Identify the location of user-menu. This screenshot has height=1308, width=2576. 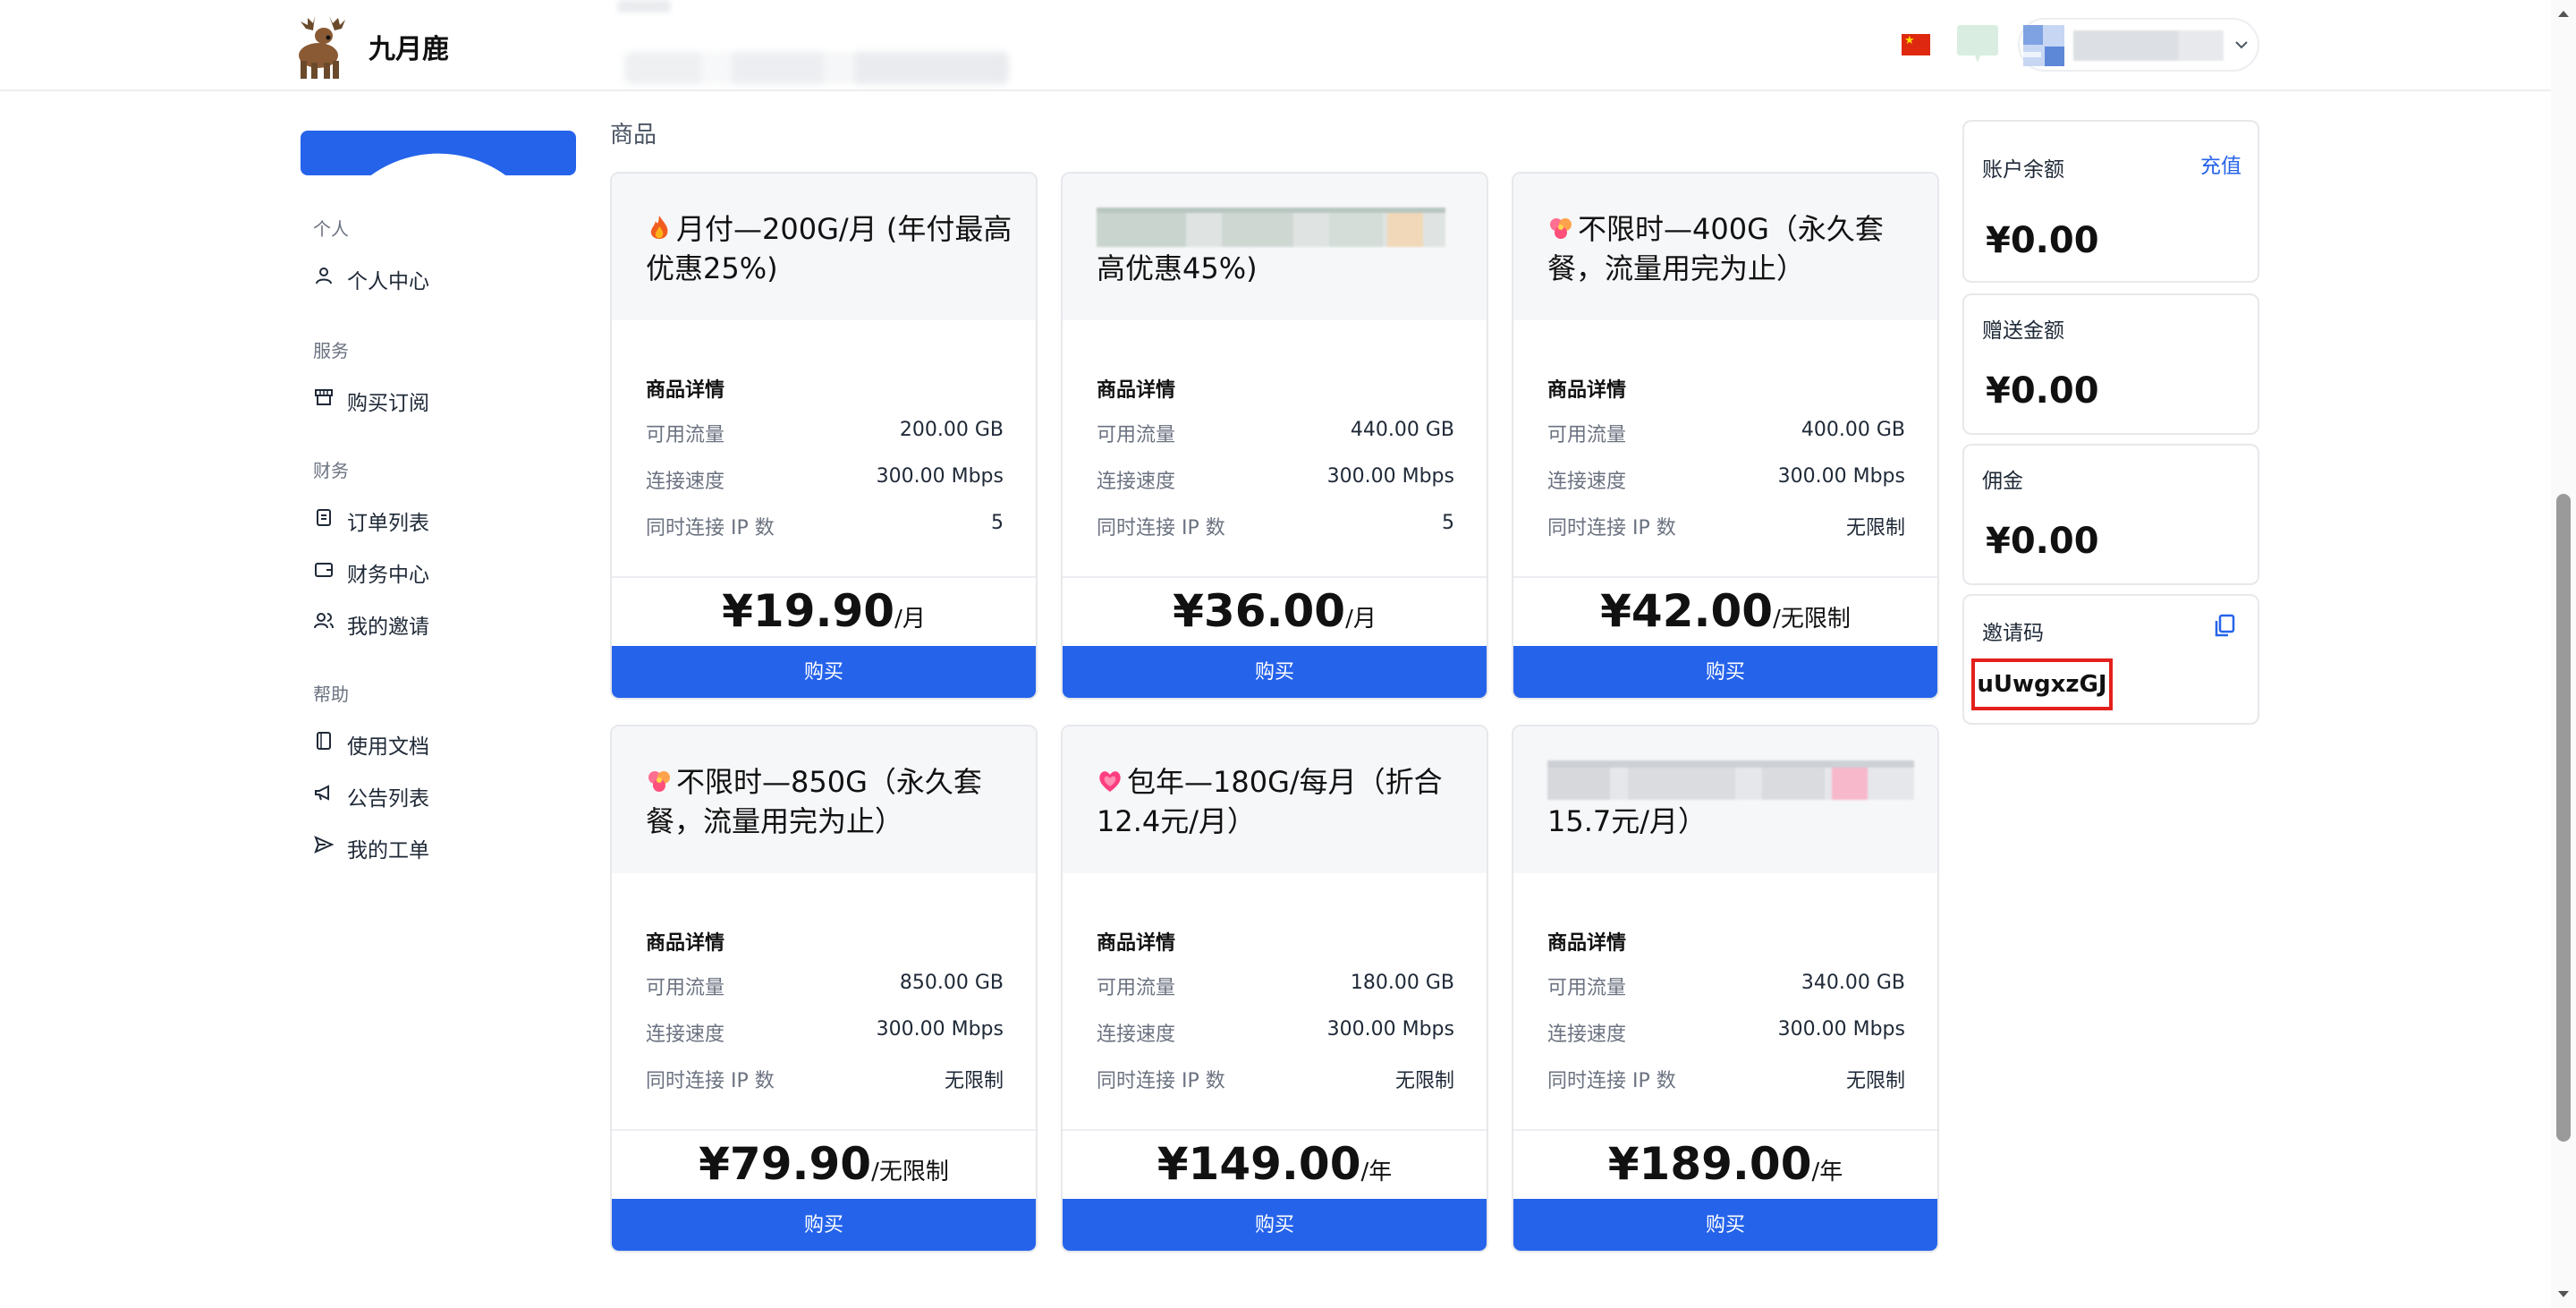
(2138, 45).